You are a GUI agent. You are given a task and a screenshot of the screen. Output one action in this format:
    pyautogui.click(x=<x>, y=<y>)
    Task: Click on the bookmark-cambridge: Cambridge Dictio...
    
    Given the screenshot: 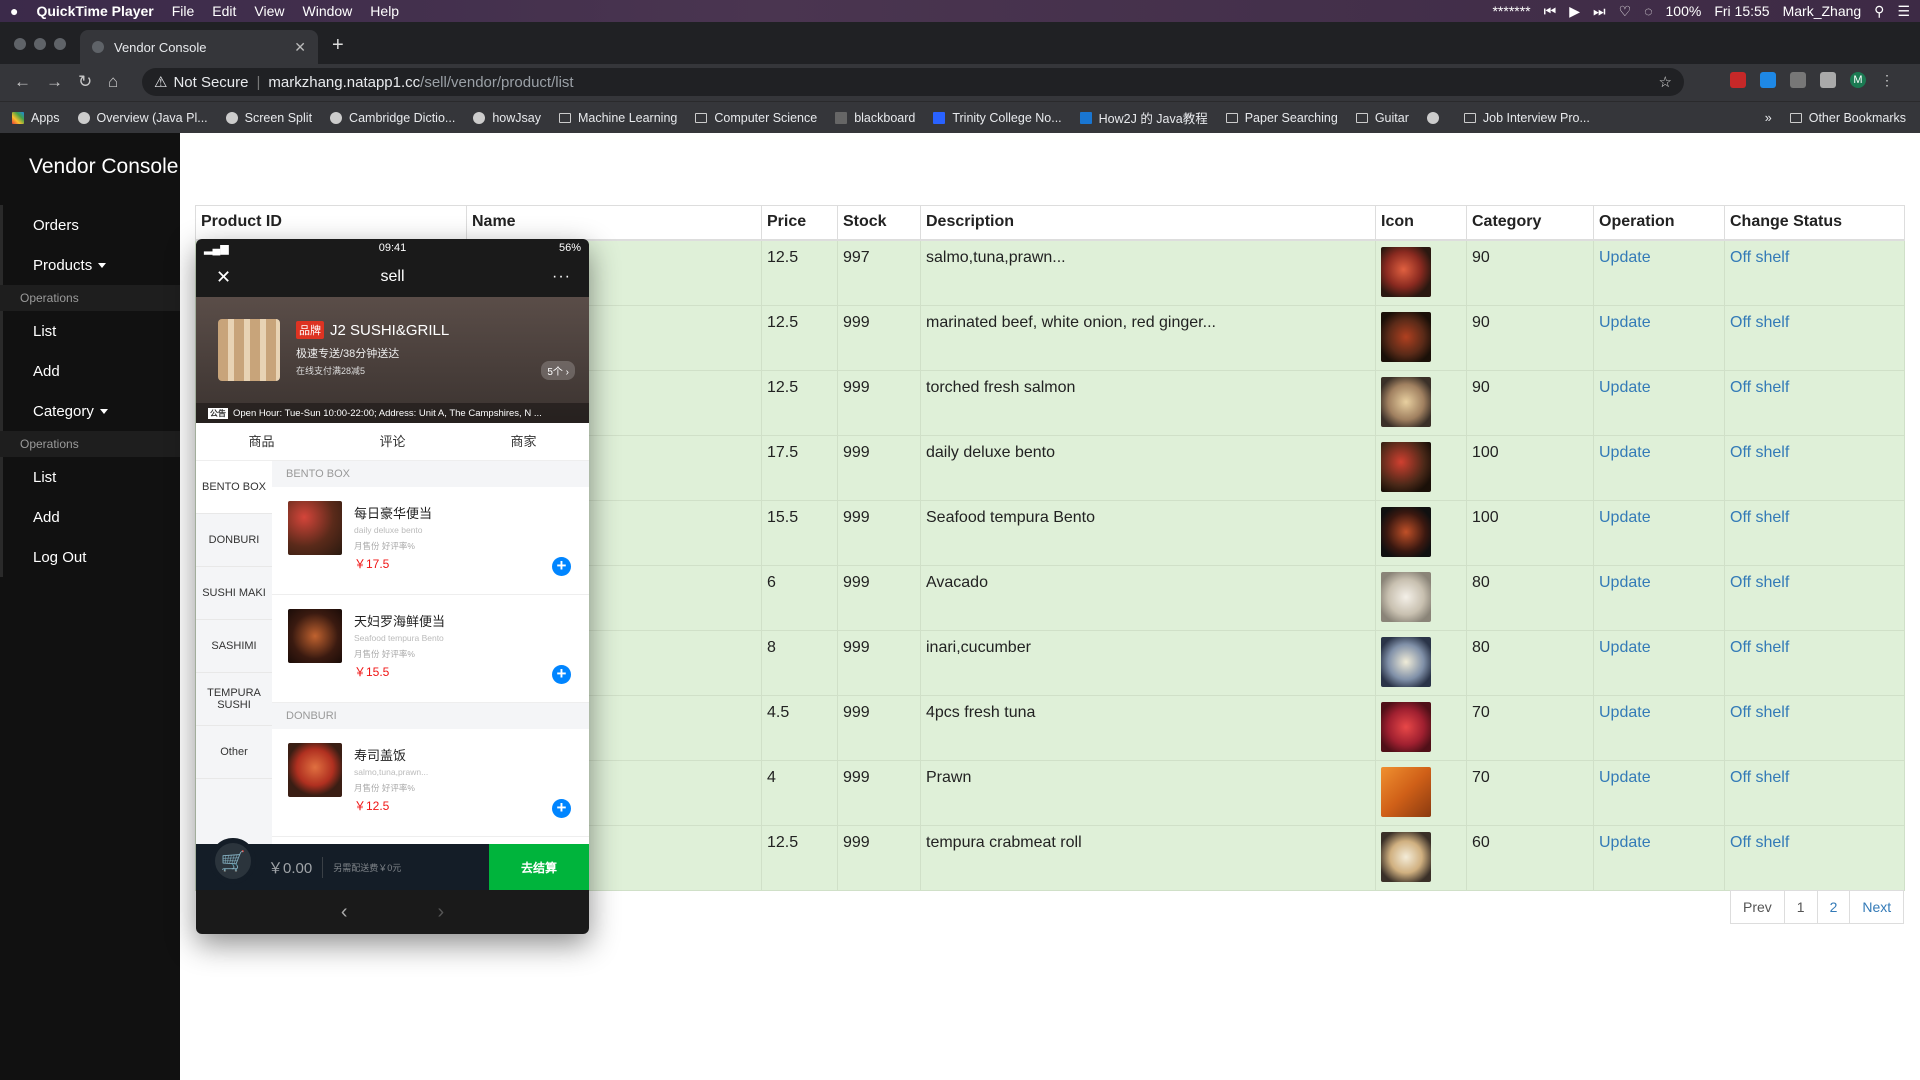 What is the action you would take?
    pyautogui.click(x=392, y=118)
    